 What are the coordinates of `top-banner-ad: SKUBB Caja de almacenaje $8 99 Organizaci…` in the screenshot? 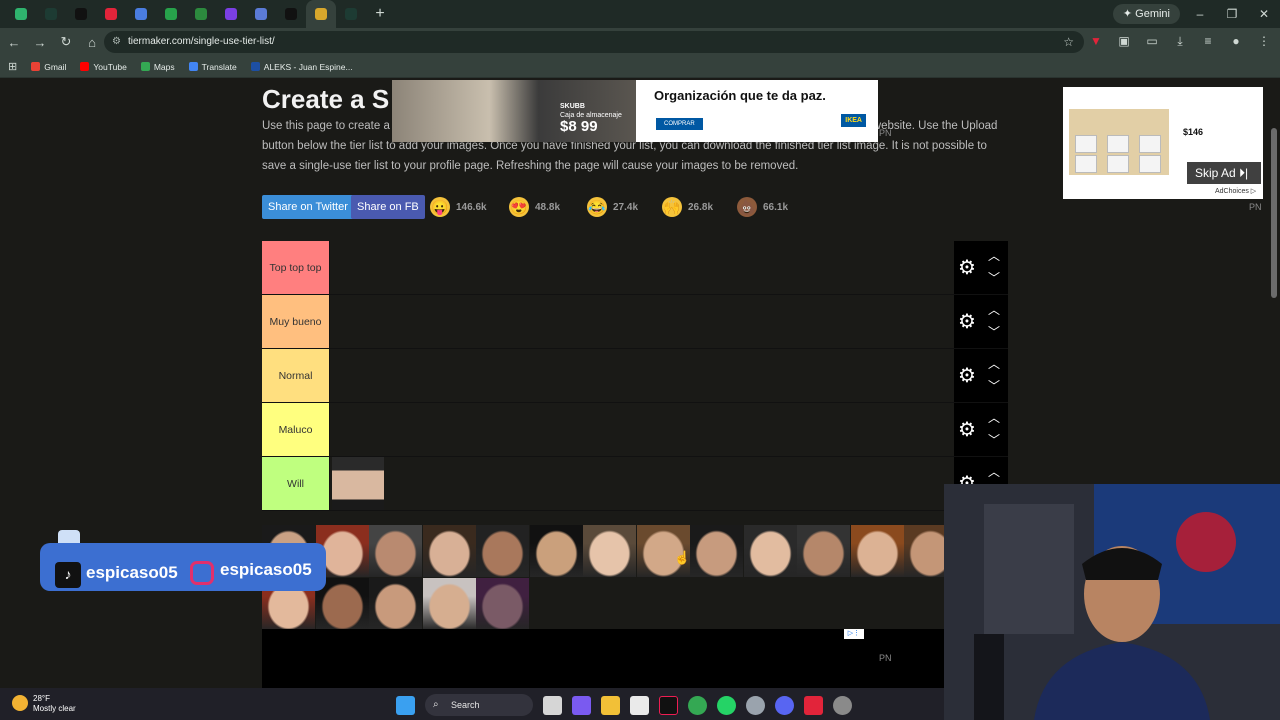 It's located at (635, 111).